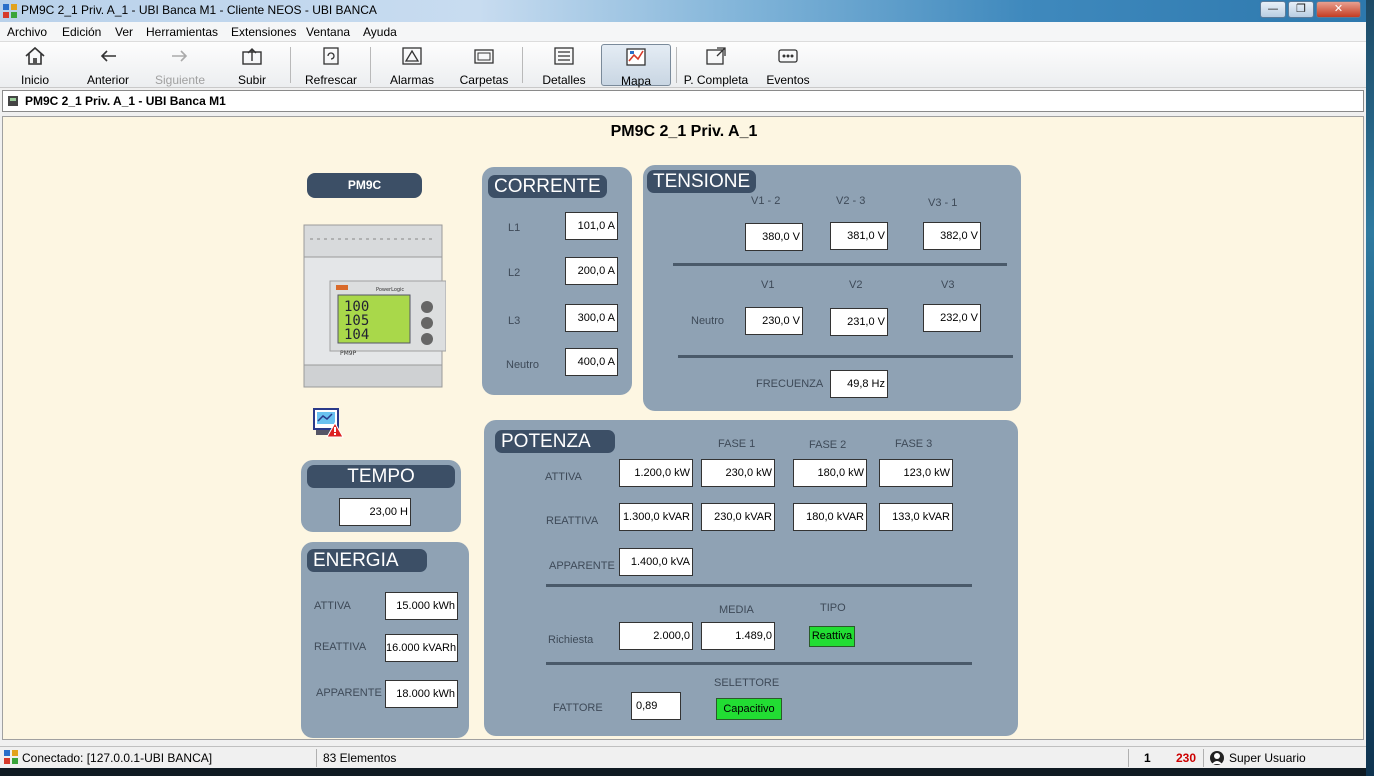  Describe the element at coordinates (35, 55) in the screenshot. I see `home-icon` at that location.